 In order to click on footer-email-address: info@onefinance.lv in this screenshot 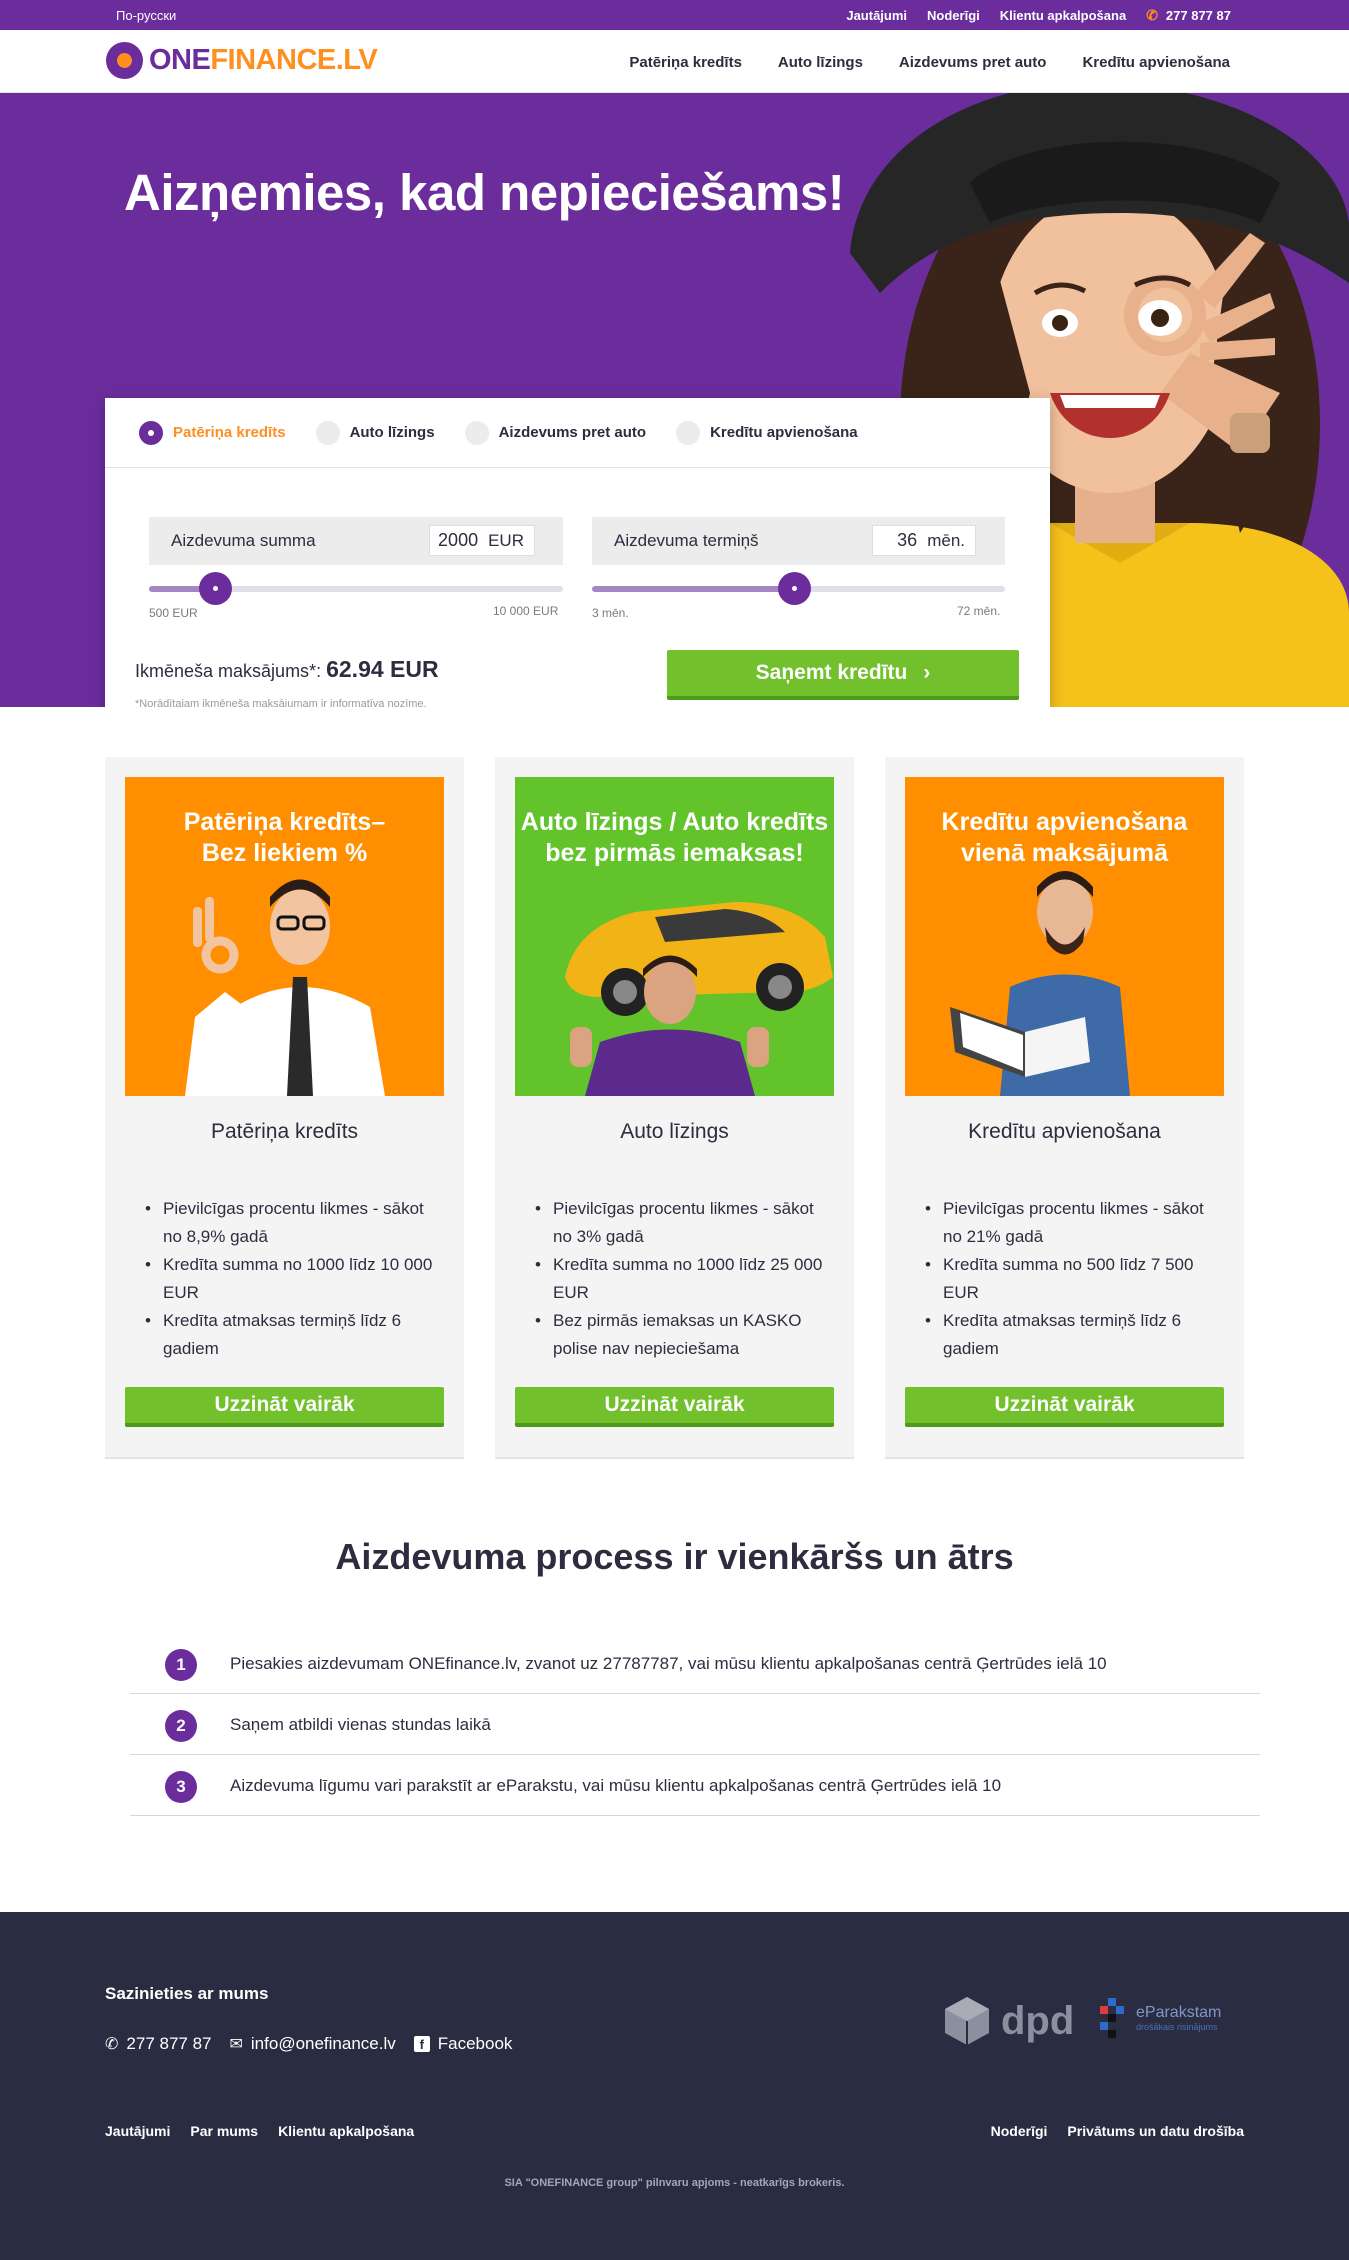, I will do `click(323, 2043)`.